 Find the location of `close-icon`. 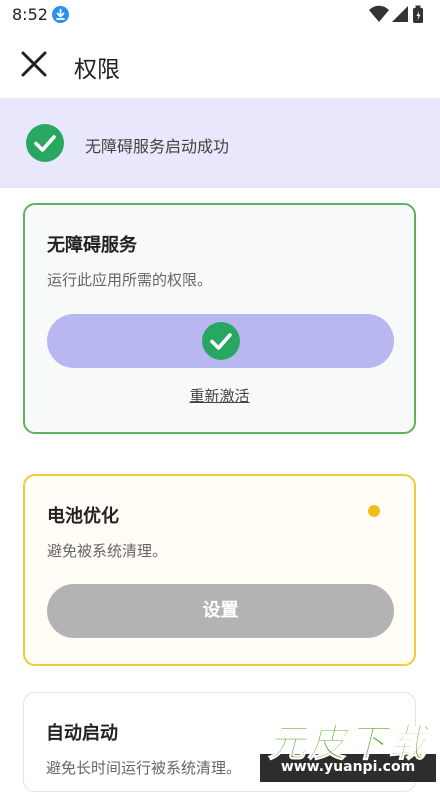

close-icon is located at coordinates (34, 64).